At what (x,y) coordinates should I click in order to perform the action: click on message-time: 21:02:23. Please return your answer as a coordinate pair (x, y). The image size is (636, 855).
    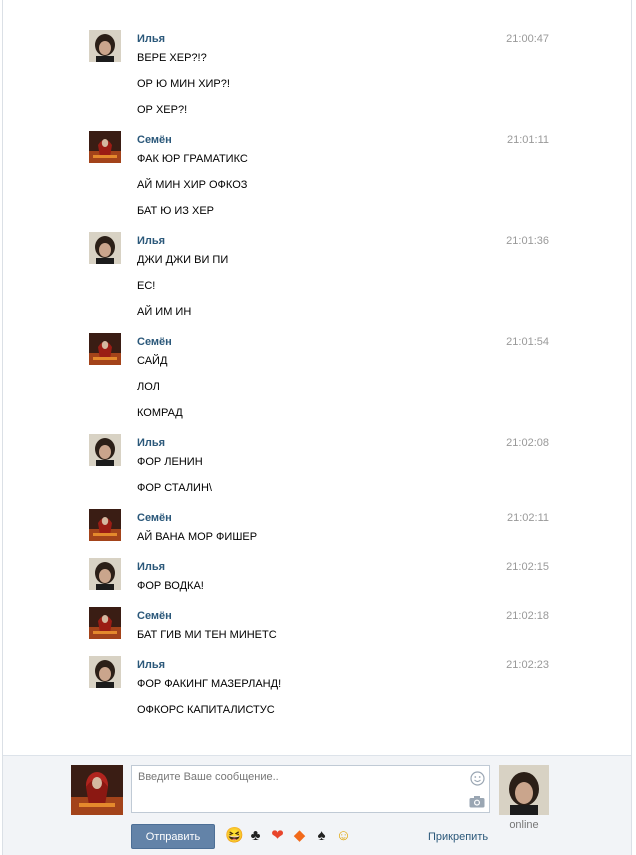
    Looking at the image, I should click on (527, 665).